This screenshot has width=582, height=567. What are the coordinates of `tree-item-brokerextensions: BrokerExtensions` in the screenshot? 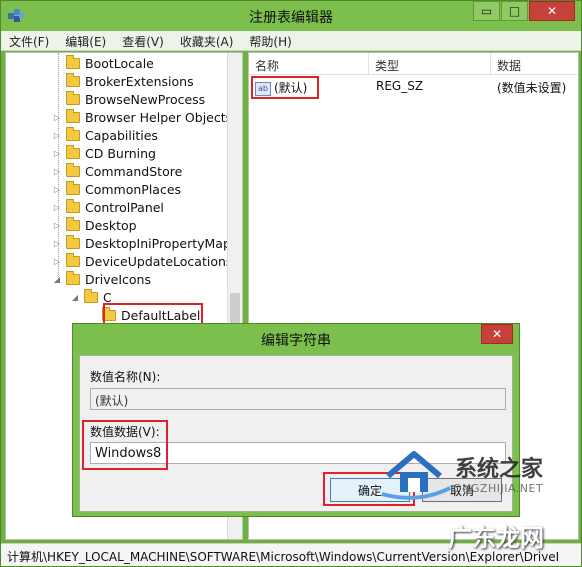 It's located at (123, 81).